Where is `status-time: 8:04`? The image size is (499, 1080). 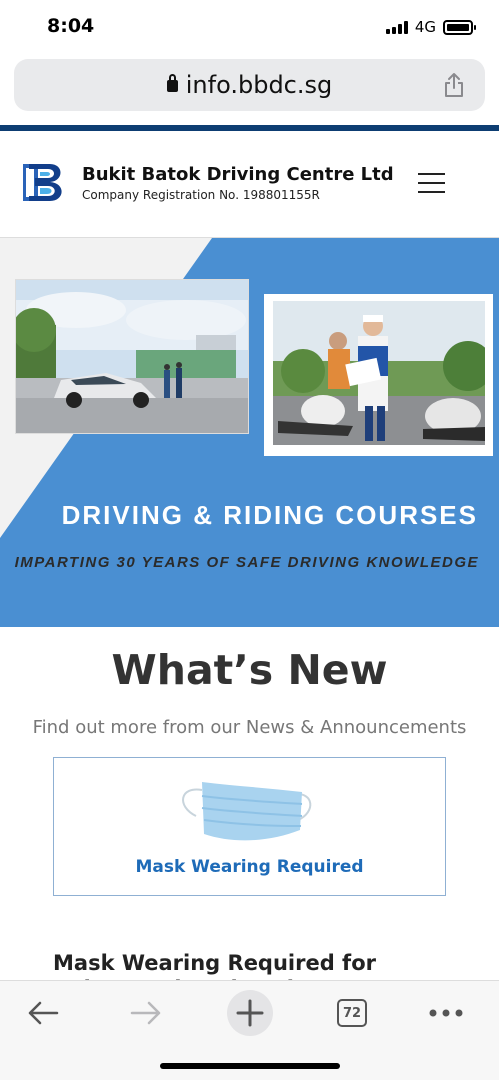
status-time: 8:04 is located at coordinates (71, 26).